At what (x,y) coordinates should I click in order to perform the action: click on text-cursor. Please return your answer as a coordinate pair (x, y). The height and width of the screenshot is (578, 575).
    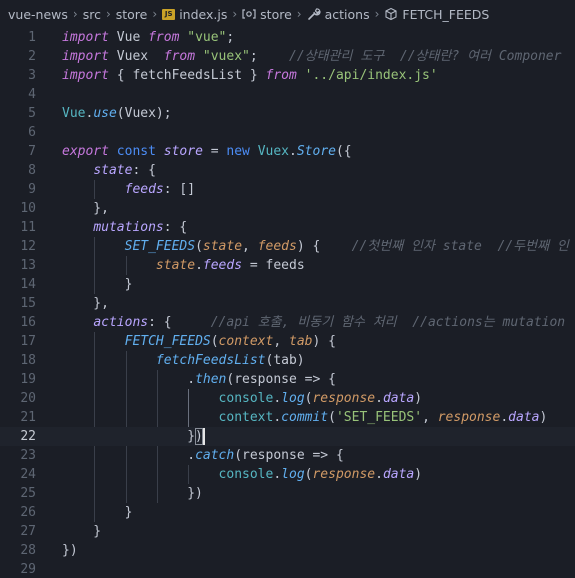
    Looking at the image, I should click on (203, 436).